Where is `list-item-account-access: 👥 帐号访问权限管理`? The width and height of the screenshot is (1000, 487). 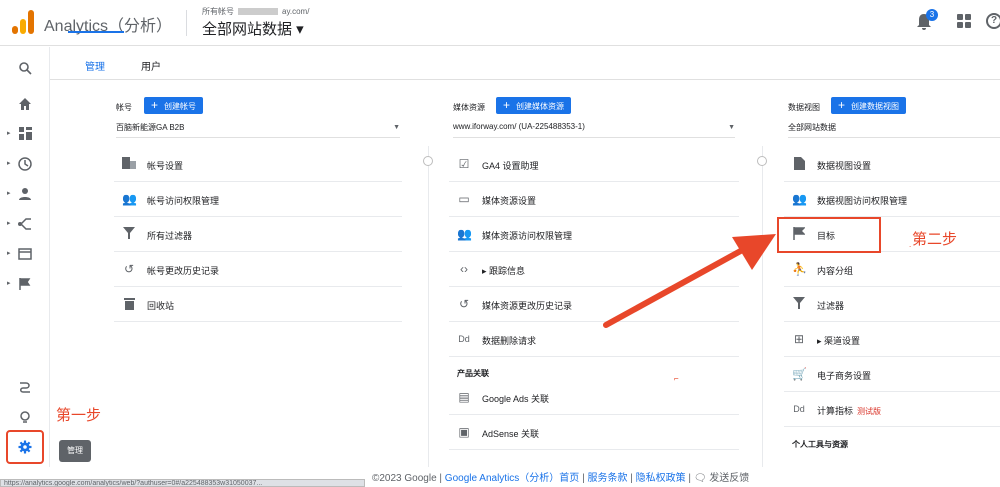 list-item-account-access: 👥 帐号访问权限管理 is located at coordinates (258, 199).